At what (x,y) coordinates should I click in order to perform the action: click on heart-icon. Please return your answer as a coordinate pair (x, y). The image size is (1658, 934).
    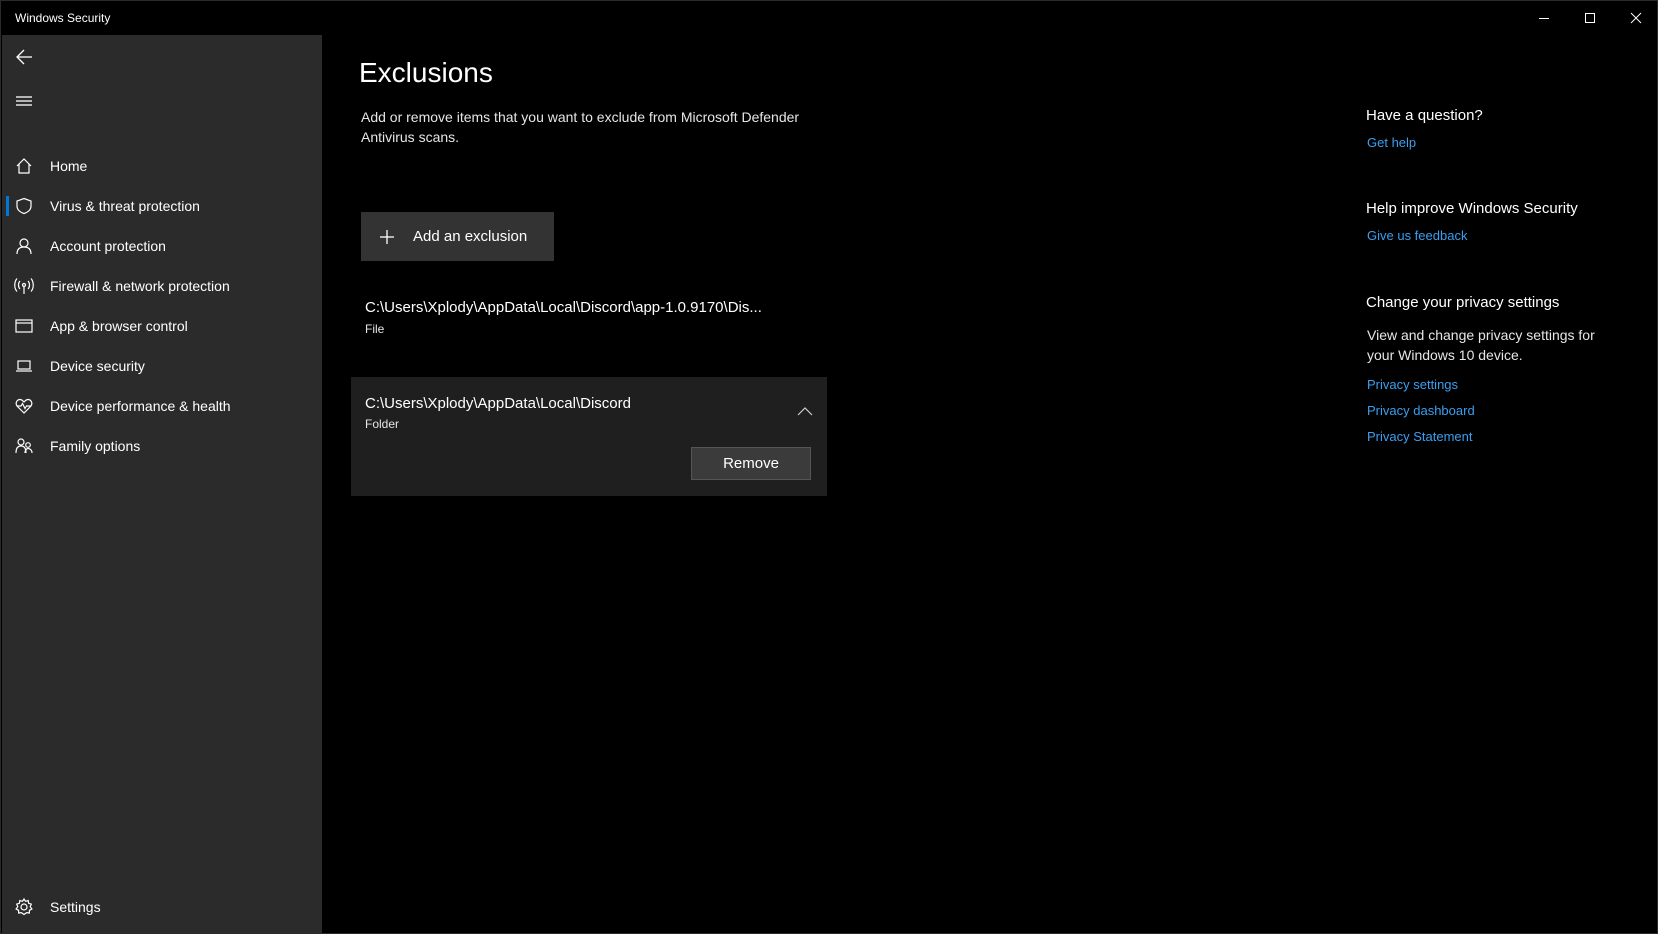
    Looking at the image, I should click on (24, 406).